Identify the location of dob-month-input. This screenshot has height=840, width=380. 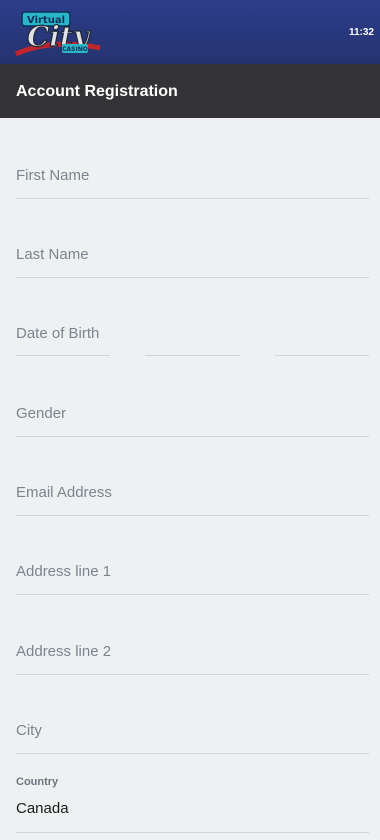
(192, 355).